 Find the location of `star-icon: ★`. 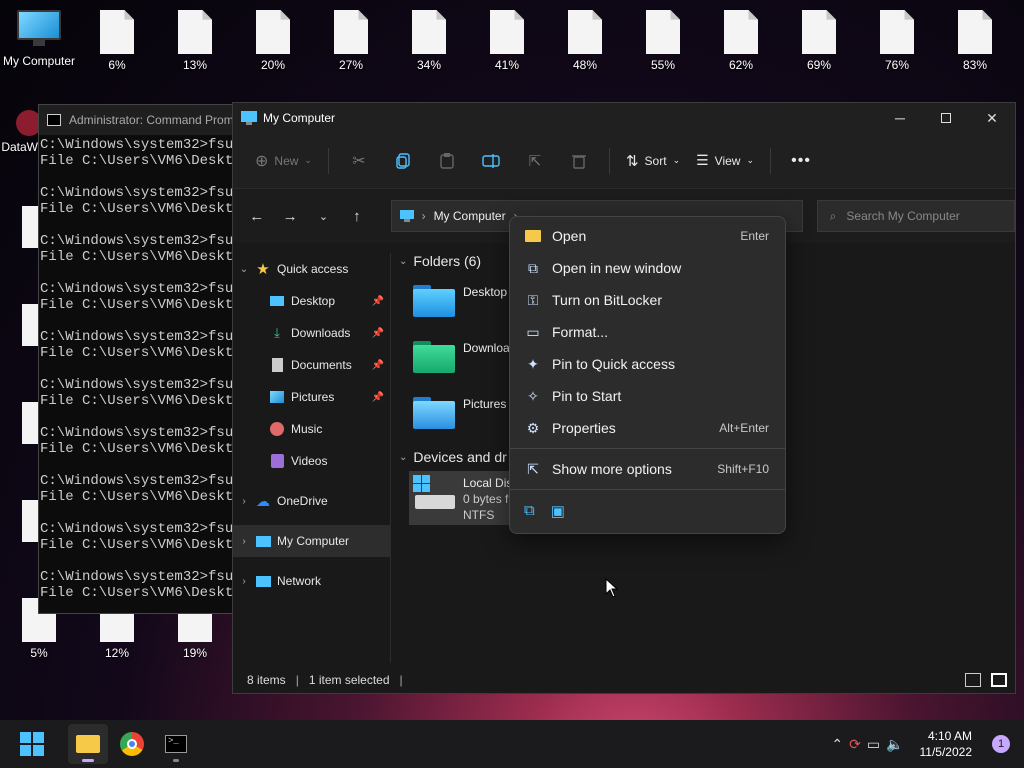

star-icon: ★ is located at coordinates (263, 269).